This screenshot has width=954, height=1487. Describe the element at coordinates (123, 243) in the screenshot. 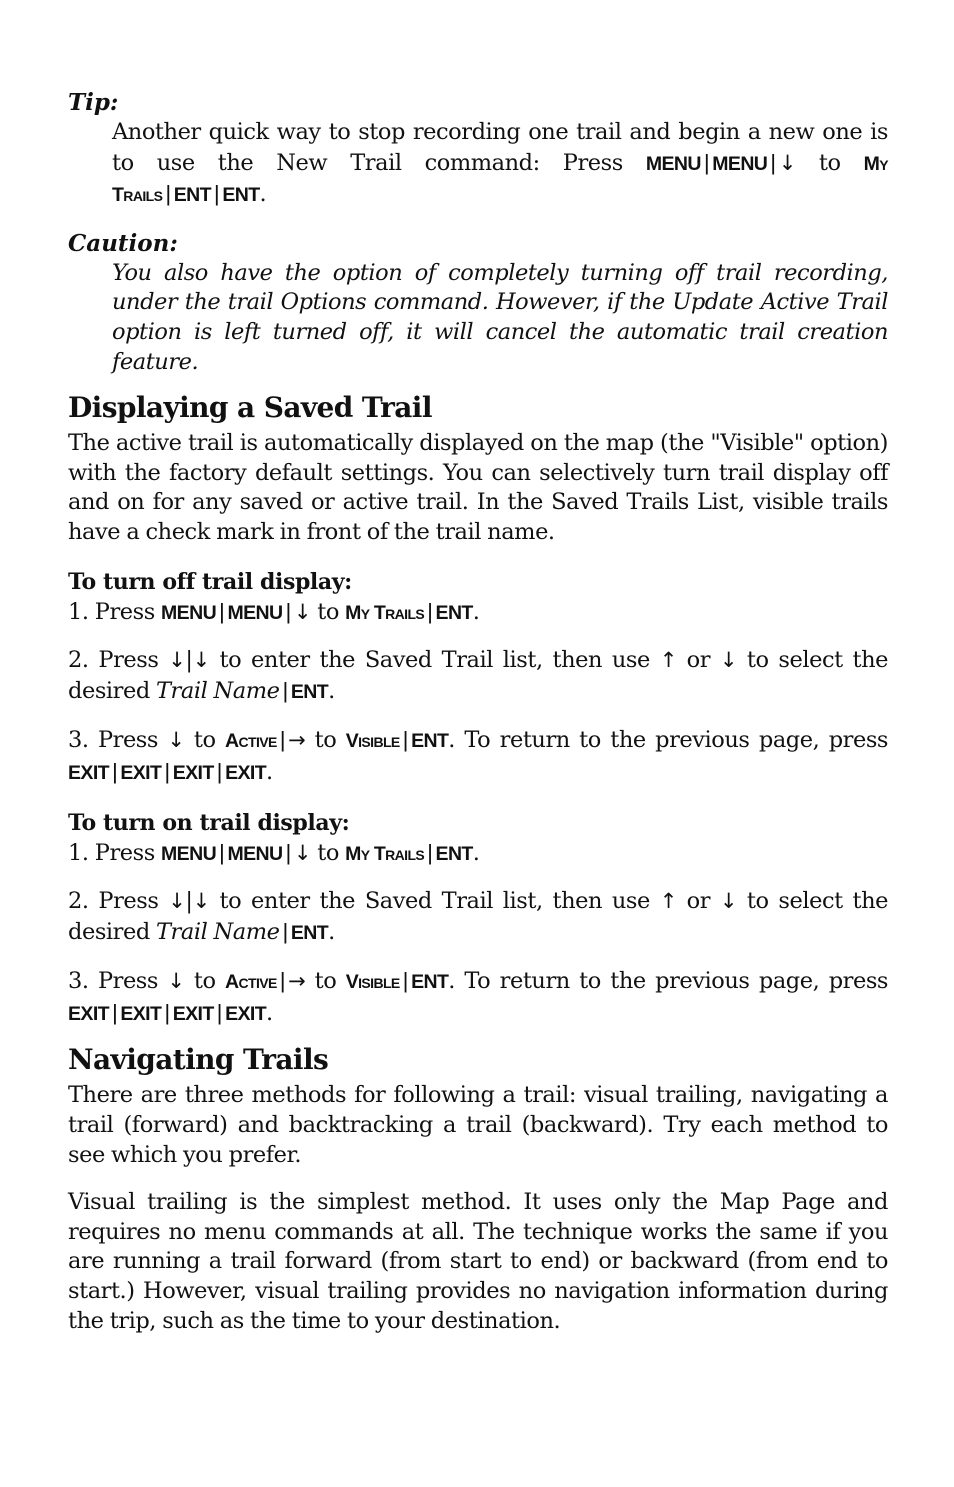

I see `caution-label: Caution:` at that location.